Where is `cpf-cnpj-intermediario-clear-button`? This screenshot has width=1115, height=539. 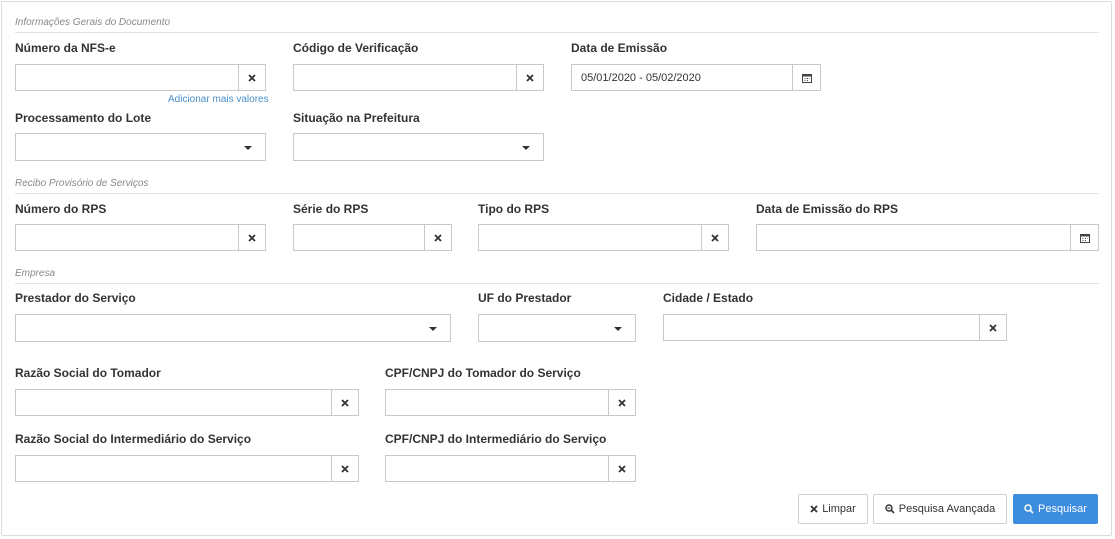 cpf-cnpj-intermediario-clear-button is located at coordinates (621, 468).